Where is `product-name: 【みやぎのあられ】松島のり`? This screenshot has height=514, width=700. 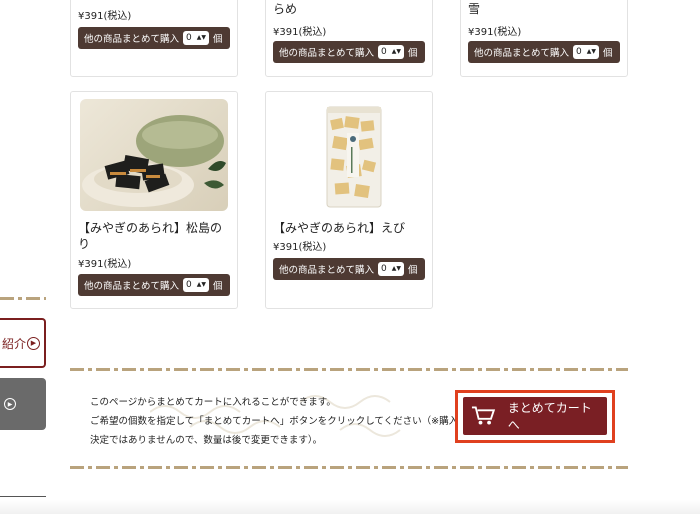 product-name: 【みやぎのあられ】松島のり is located at coordinates (155, 236).